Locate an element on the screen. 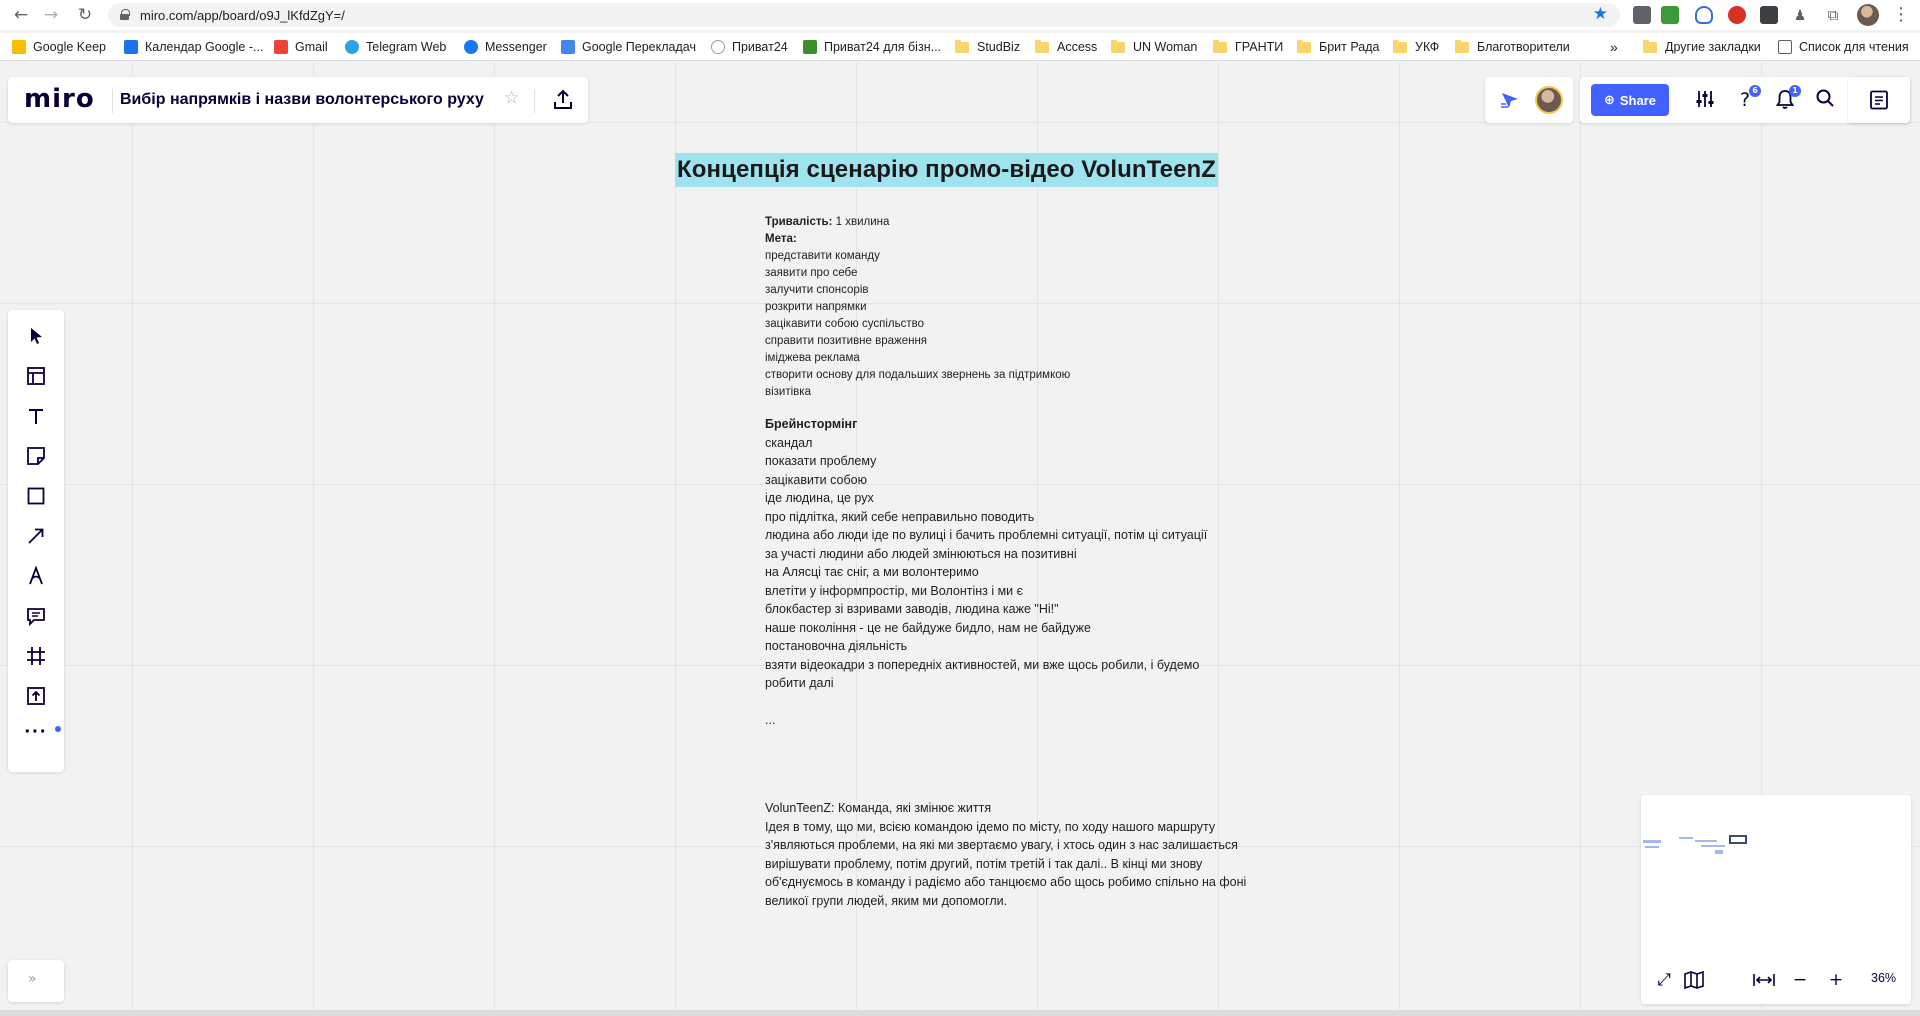 The image size is (1920, 1016). miro-logo: miro is located at coordinates (59, 99).